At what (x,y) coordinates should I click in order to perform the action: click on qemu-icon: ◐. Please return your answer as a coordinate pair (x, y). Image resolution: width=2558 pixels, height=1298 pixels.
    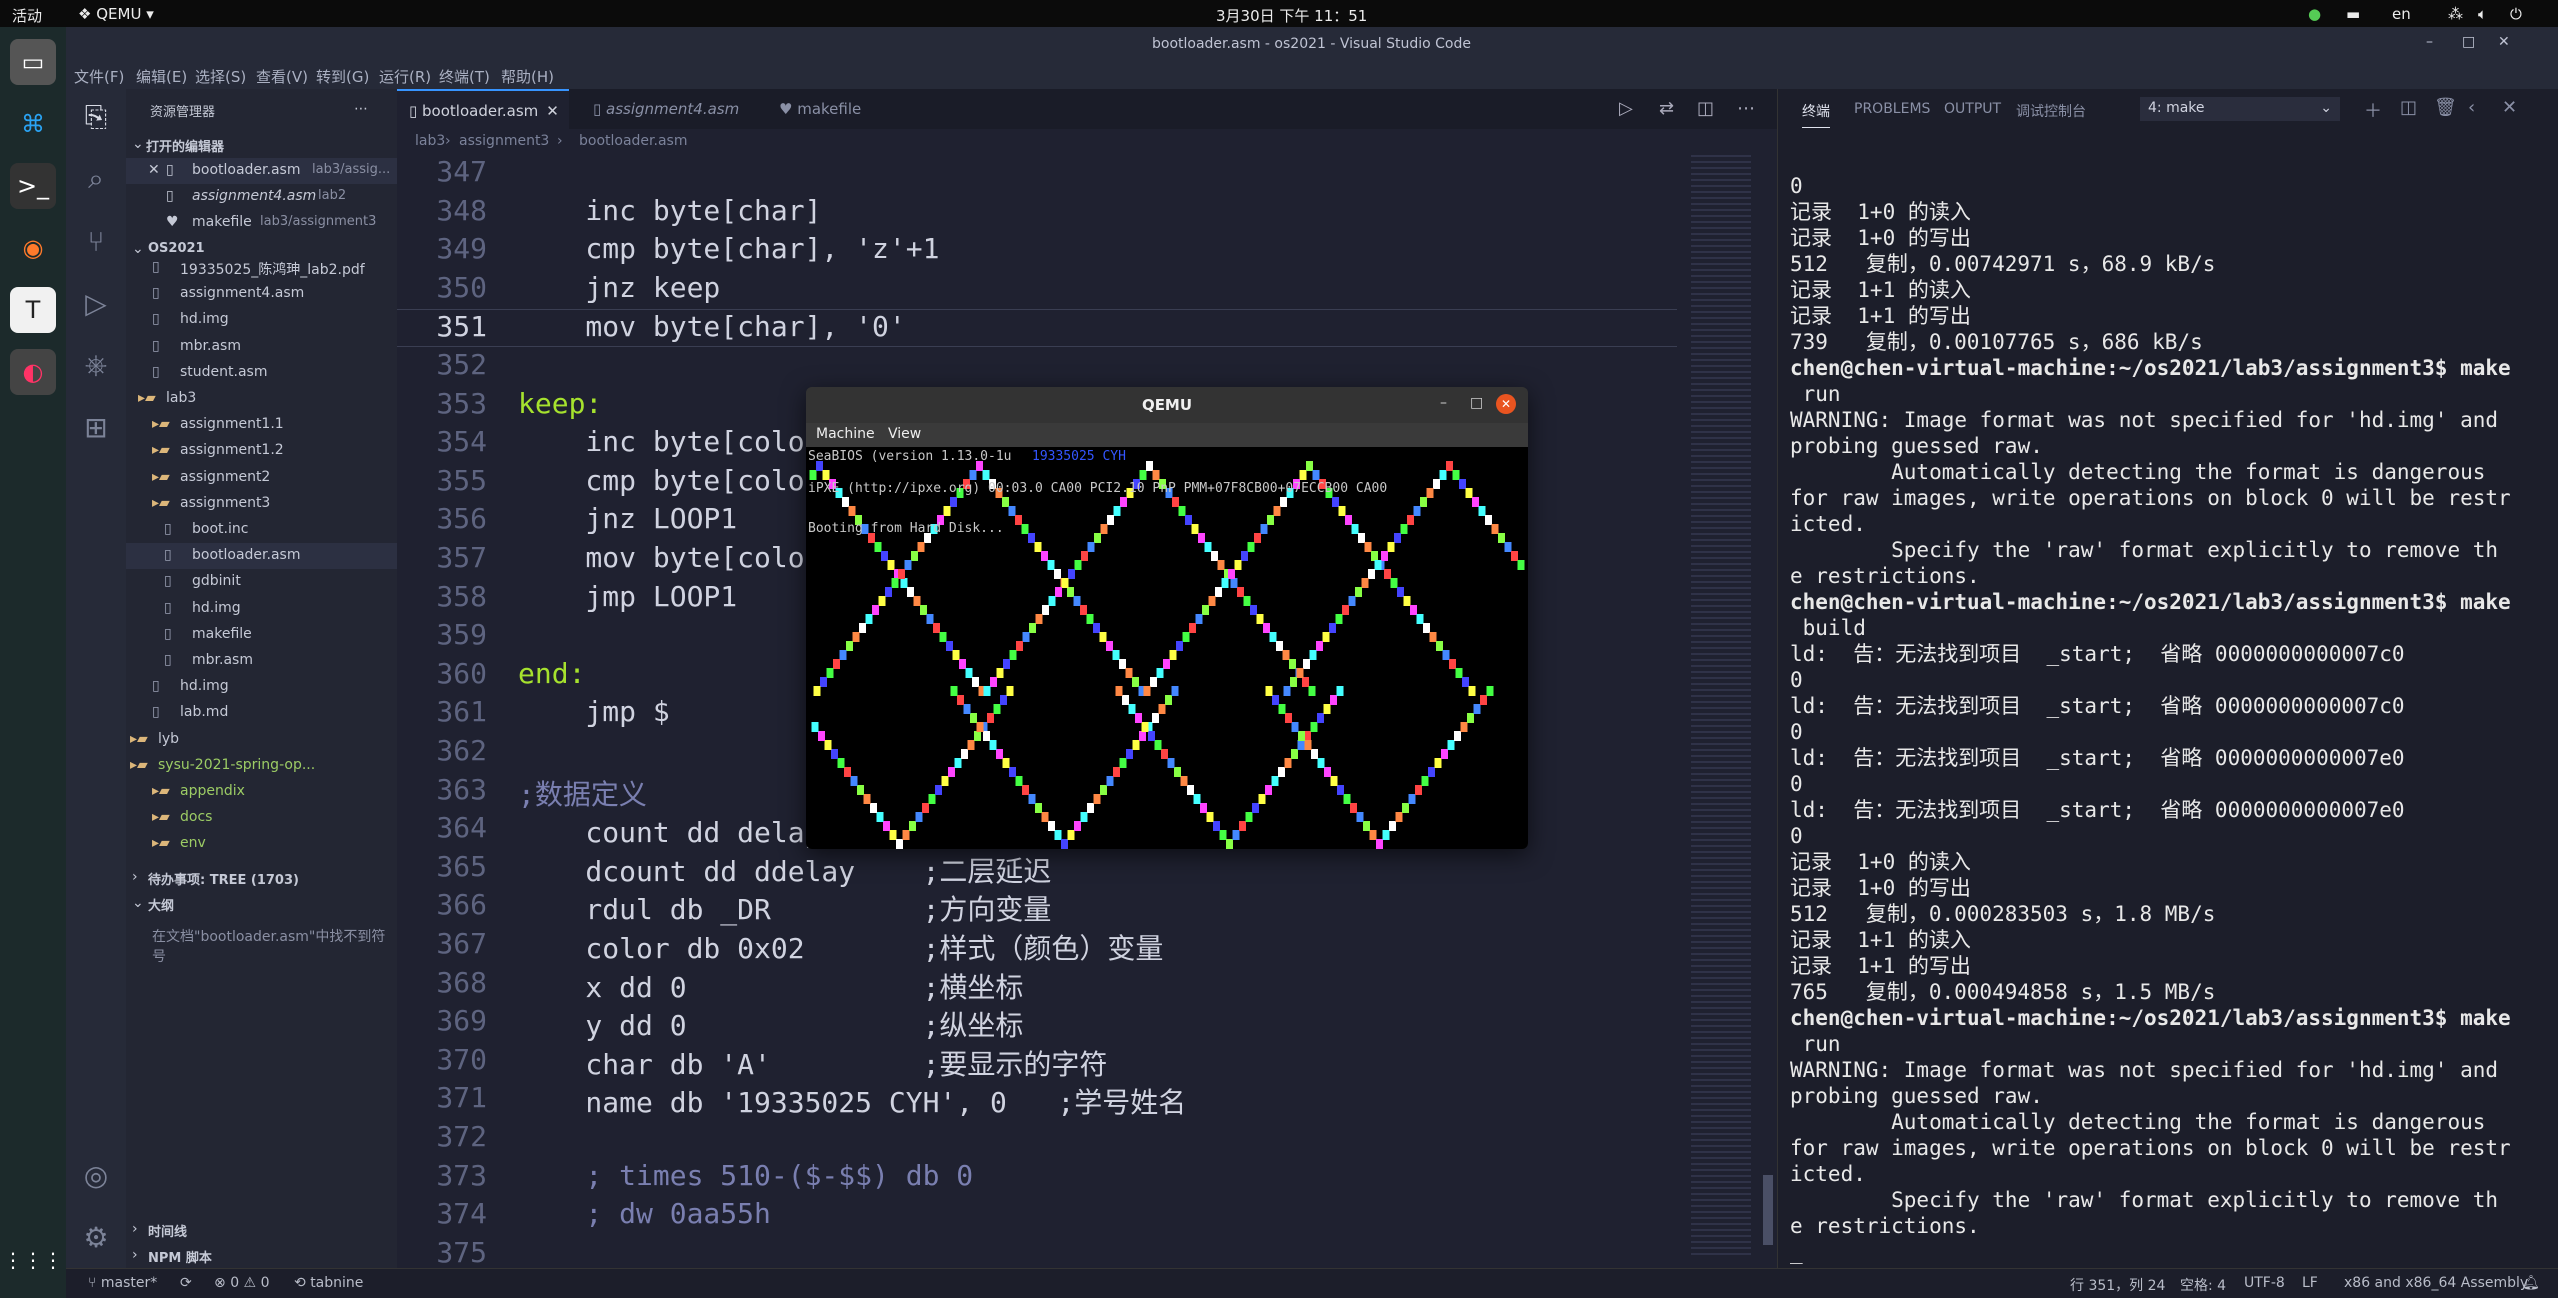
    Looking at the image, I should click on (33, 372).